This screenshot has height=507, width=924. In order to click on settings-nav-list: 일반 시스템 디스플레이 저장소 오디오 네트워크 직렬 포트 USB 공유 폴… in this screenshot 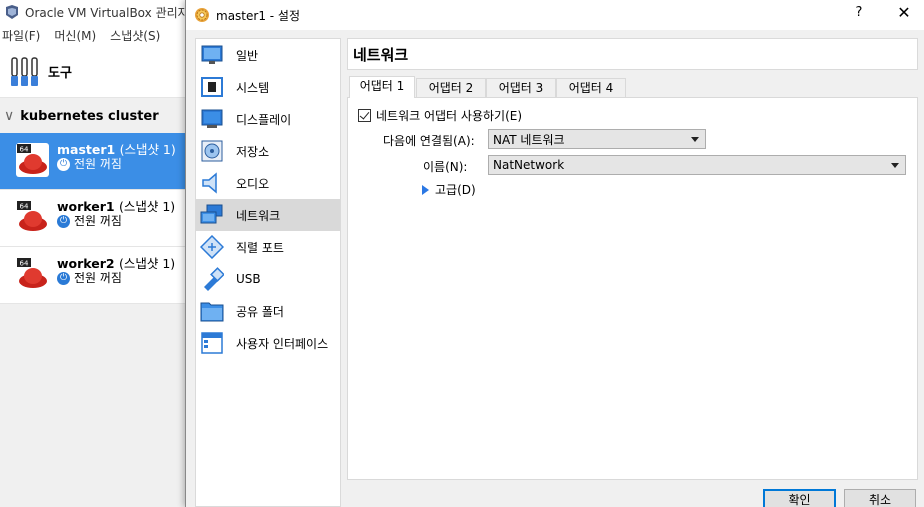, I will do `click(268, 272)`.